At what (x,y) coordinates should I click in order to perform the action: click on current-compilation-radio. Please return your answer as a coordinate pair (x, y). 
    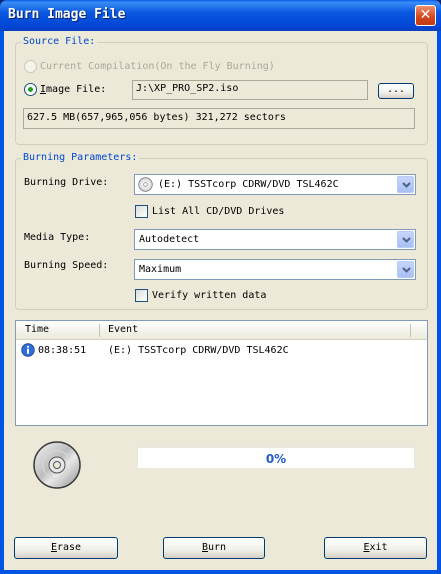
    Looking at the image, I should click on (30, 66).